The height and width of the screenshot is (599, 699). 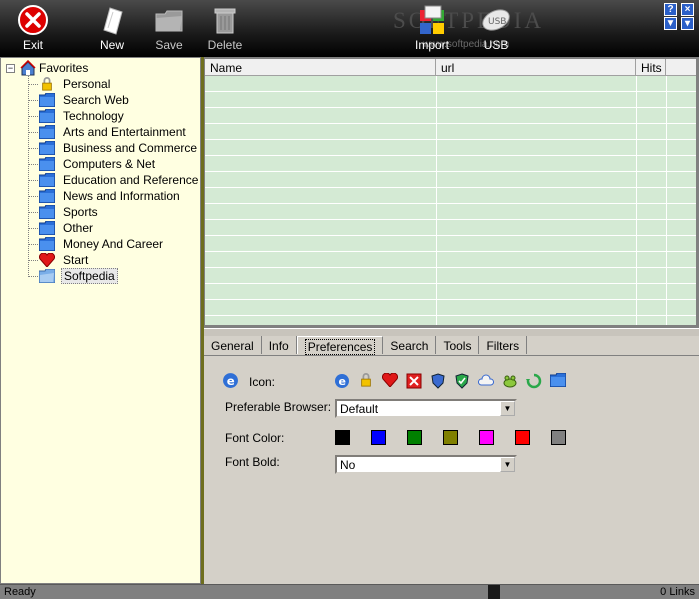 What do you see at coordinates (431, 45) in the screenshot?
I see `import-label: Import` at bounding box center [431, 45].